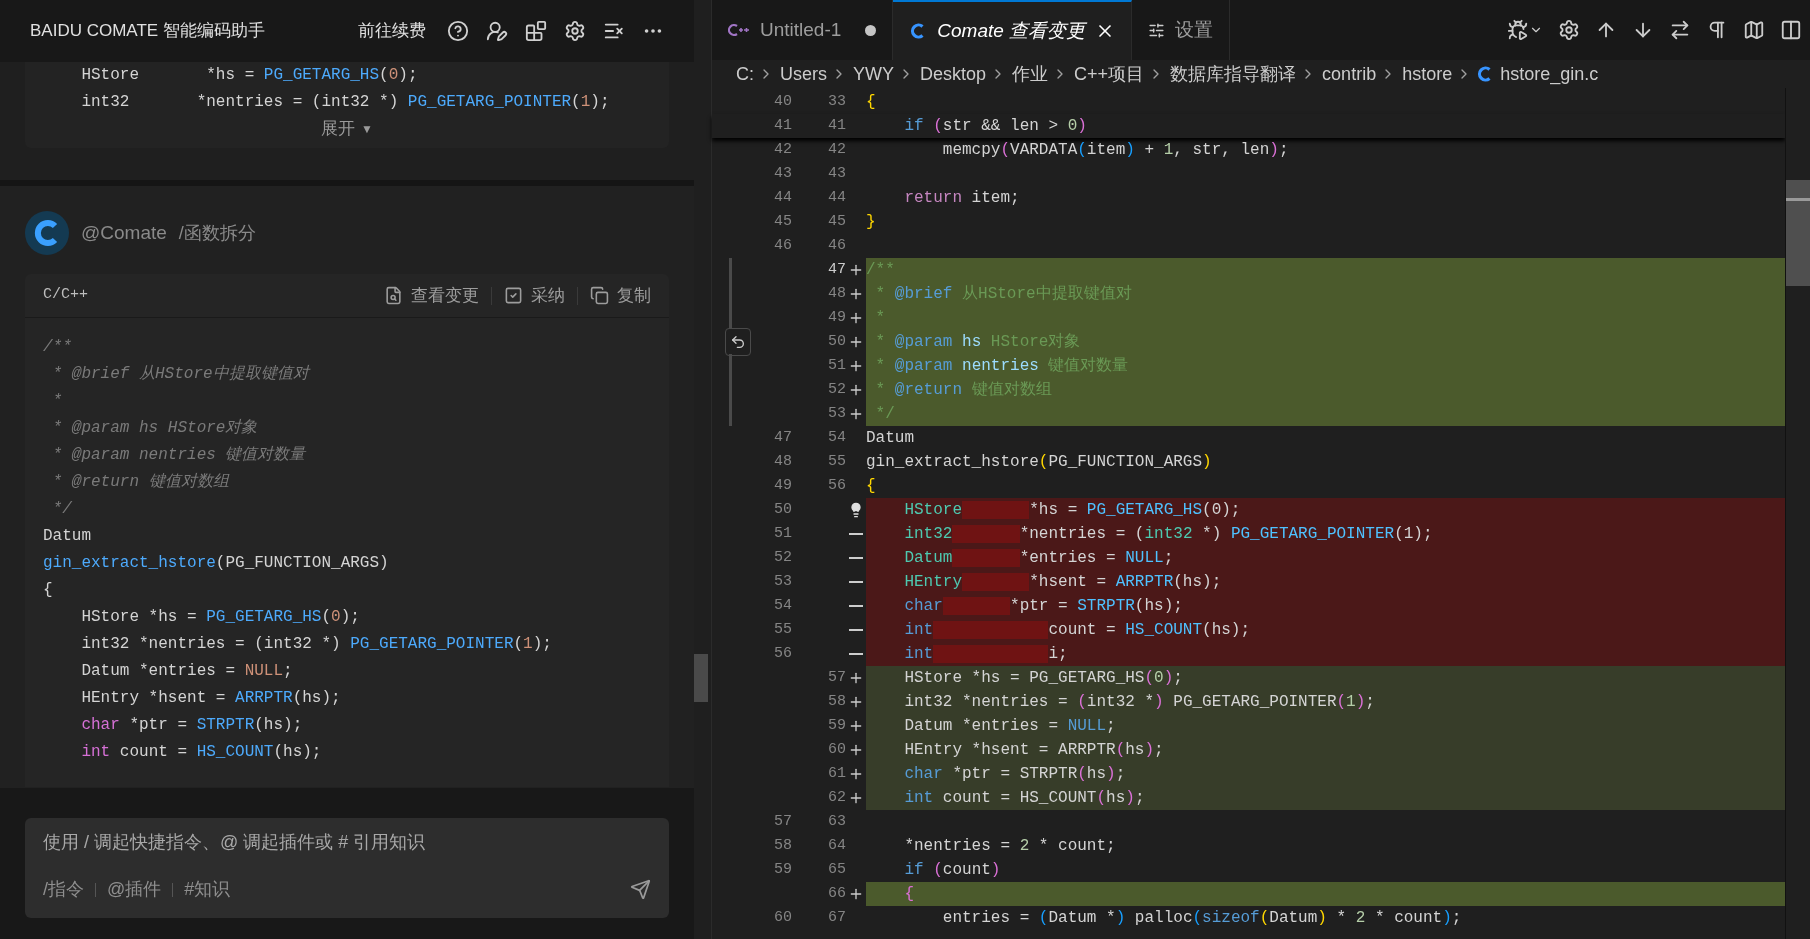  Describe the element at coordinates (347, 842) in the screenshot. I see `chat-input-field: 使用 / 调起快捷指令、@ 调起插件或 # 引用知识` at that location.